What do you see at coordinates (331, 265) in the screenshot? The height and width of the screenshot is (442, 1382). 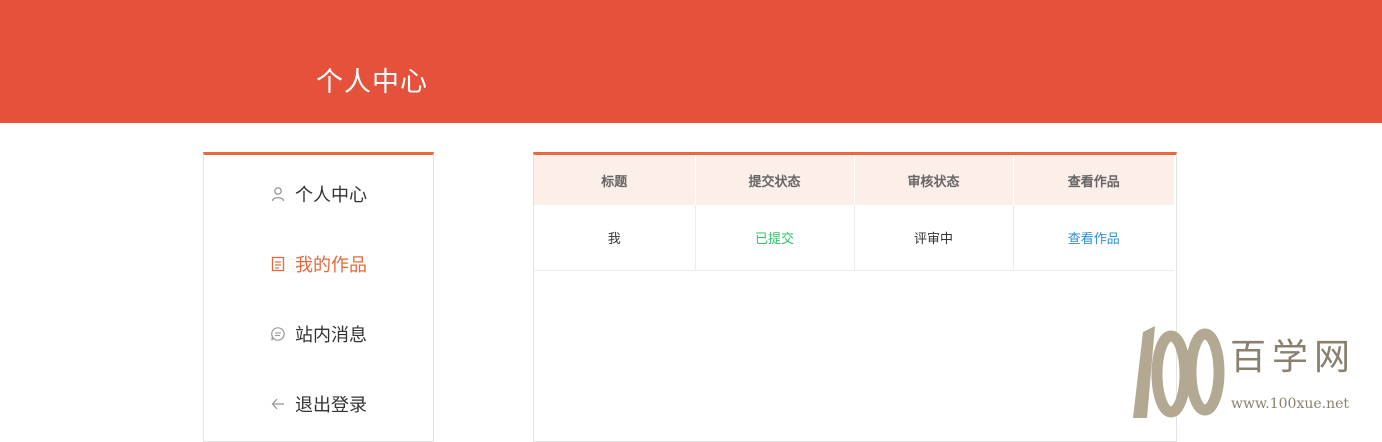 I see `sidebar-item-label: 我的作品` at bounding box center [331, 265].